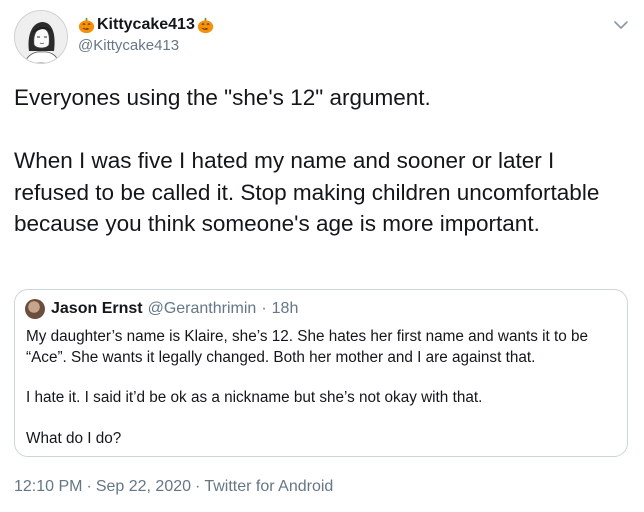 The width and height of the screenshot is (644, 512). Describe the element at coordinates (202, 308) in the screenshot. I see `quoted-author-handle: @Geranthrimin` at that location.